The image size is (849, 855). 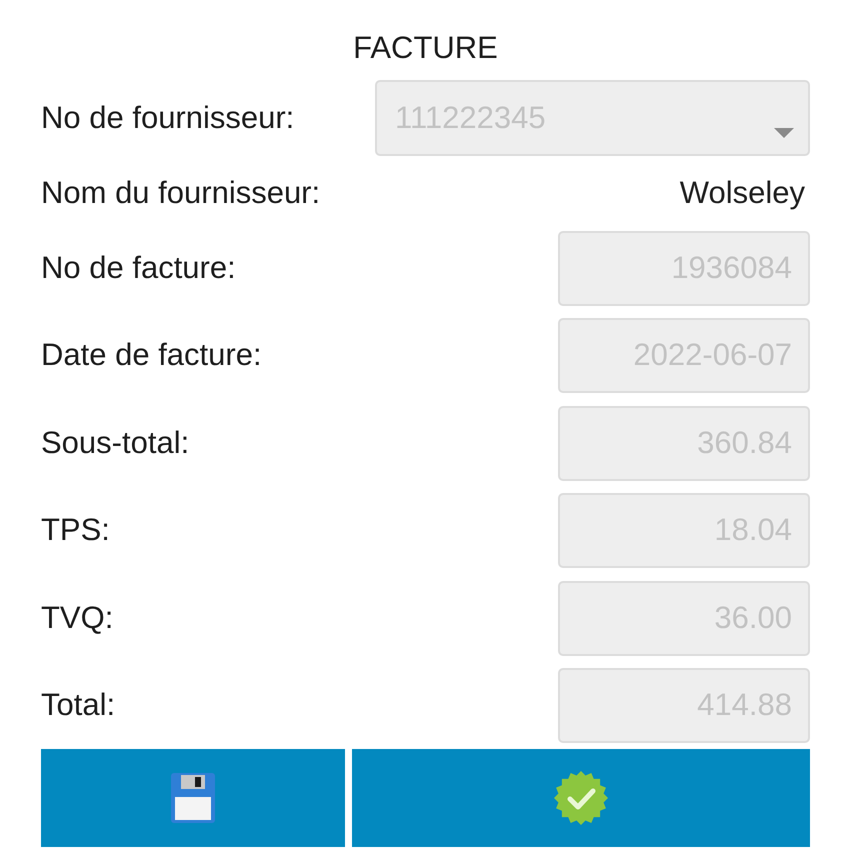 I want to click on save-button, so click(x=193, y=798).